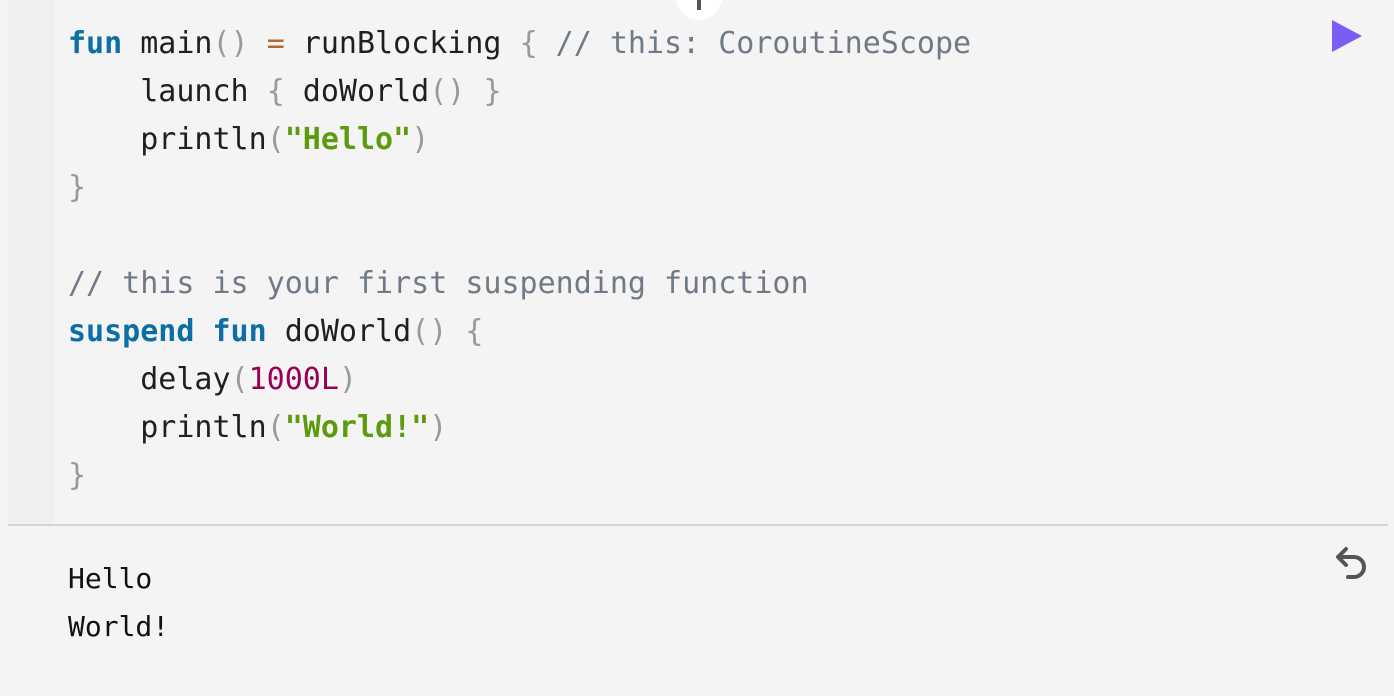  Describe the element at coordinates (119, 626) in the screenshot. I see `output-line: World!` at that location.